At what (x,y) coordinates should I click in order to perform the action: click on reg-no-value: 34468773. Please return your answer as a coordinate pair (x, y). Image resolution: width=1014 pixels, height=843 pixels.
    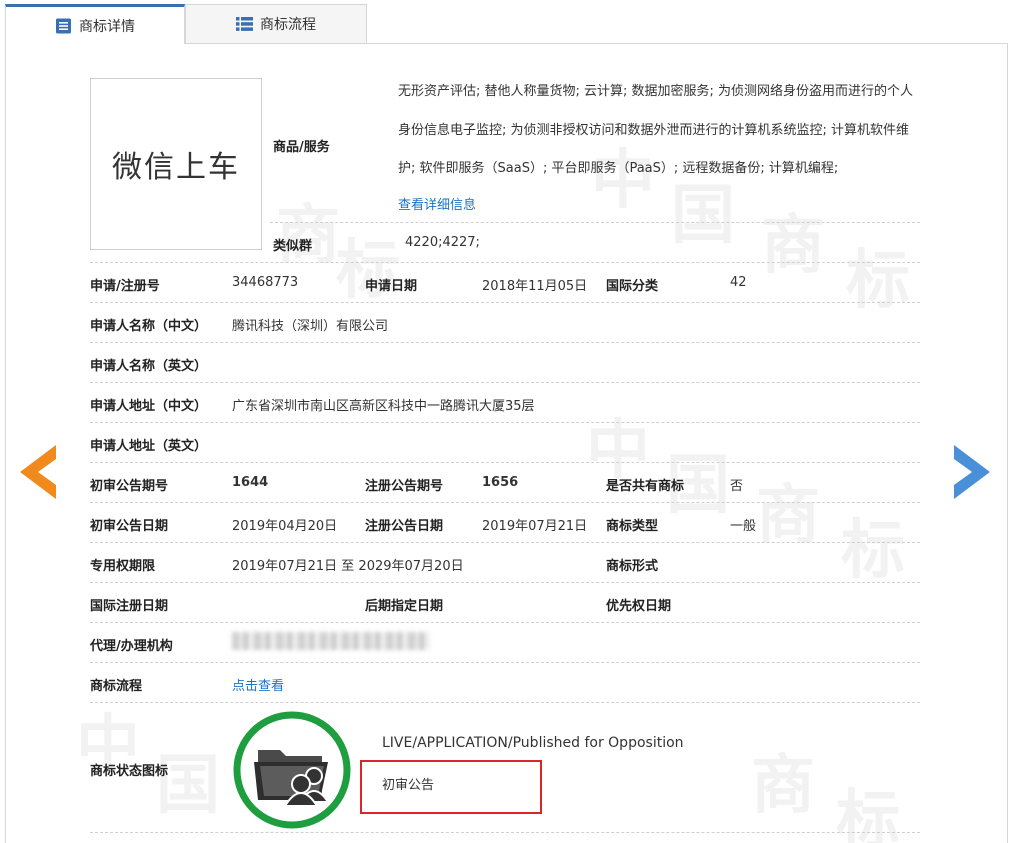
    Looking at the image, I should click on (265, 282).